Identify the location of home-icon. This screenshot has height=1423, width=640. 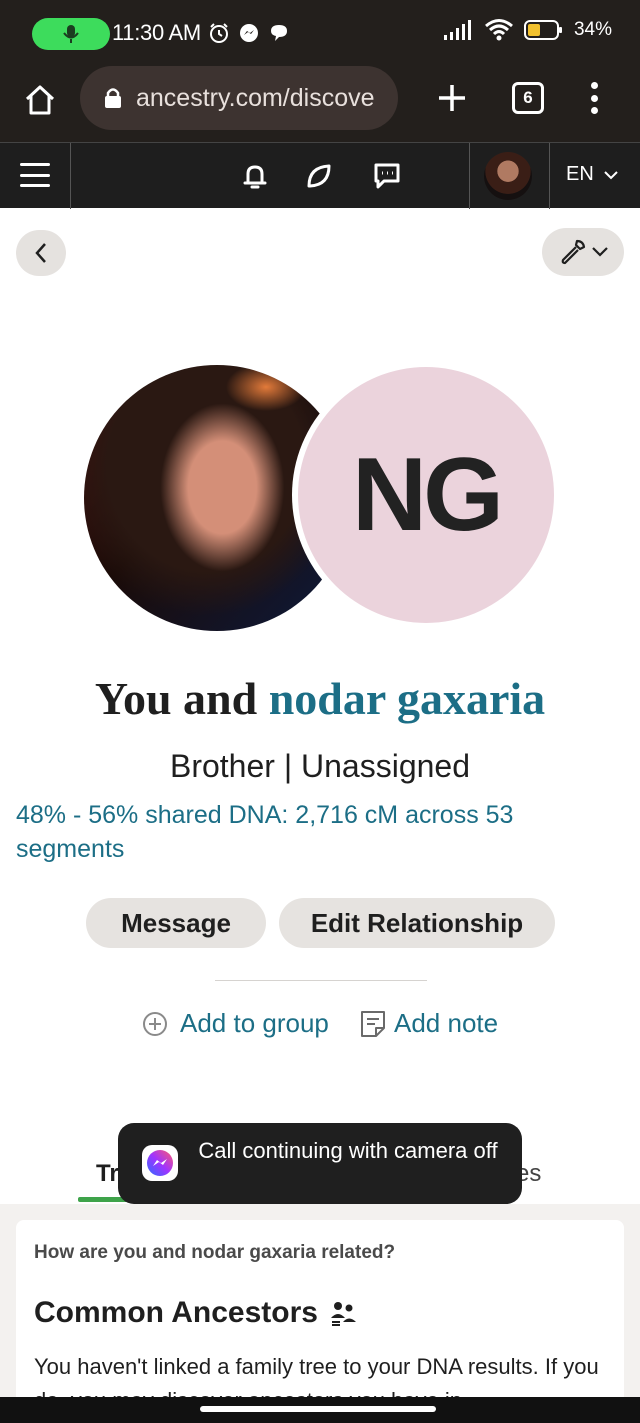
(40, 100).